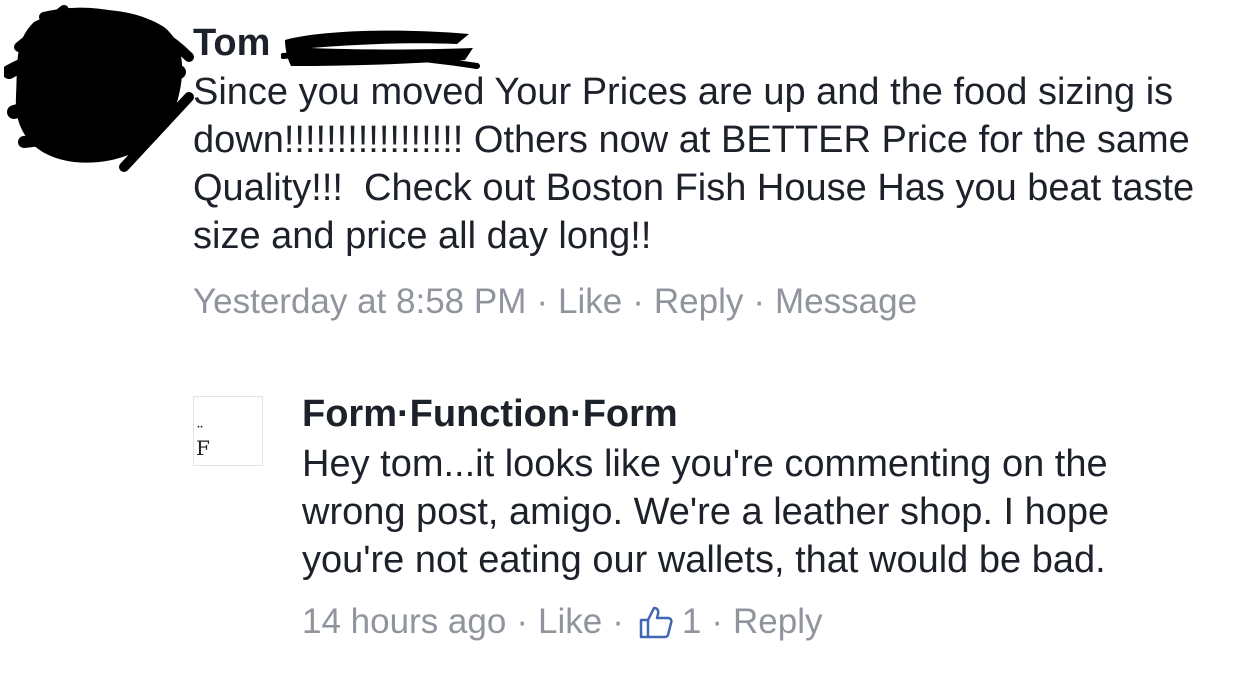  What do you see at coordinates (570, 622) in the screenshot?
I see `comment-2-like-link: Like` at bounding box center [570, 622].